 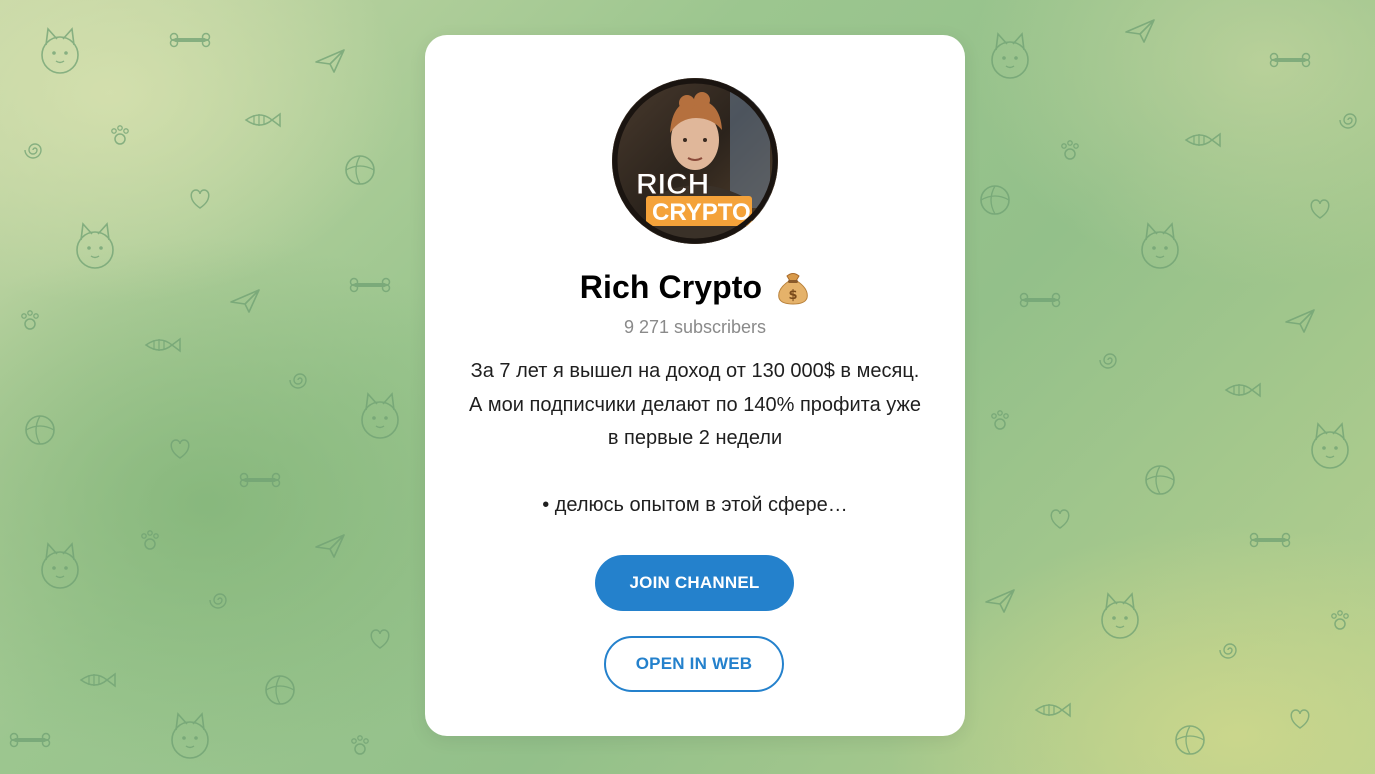 I want to click on join-channel-button: JOIN CHANNEL, so click(x=694, y=583).